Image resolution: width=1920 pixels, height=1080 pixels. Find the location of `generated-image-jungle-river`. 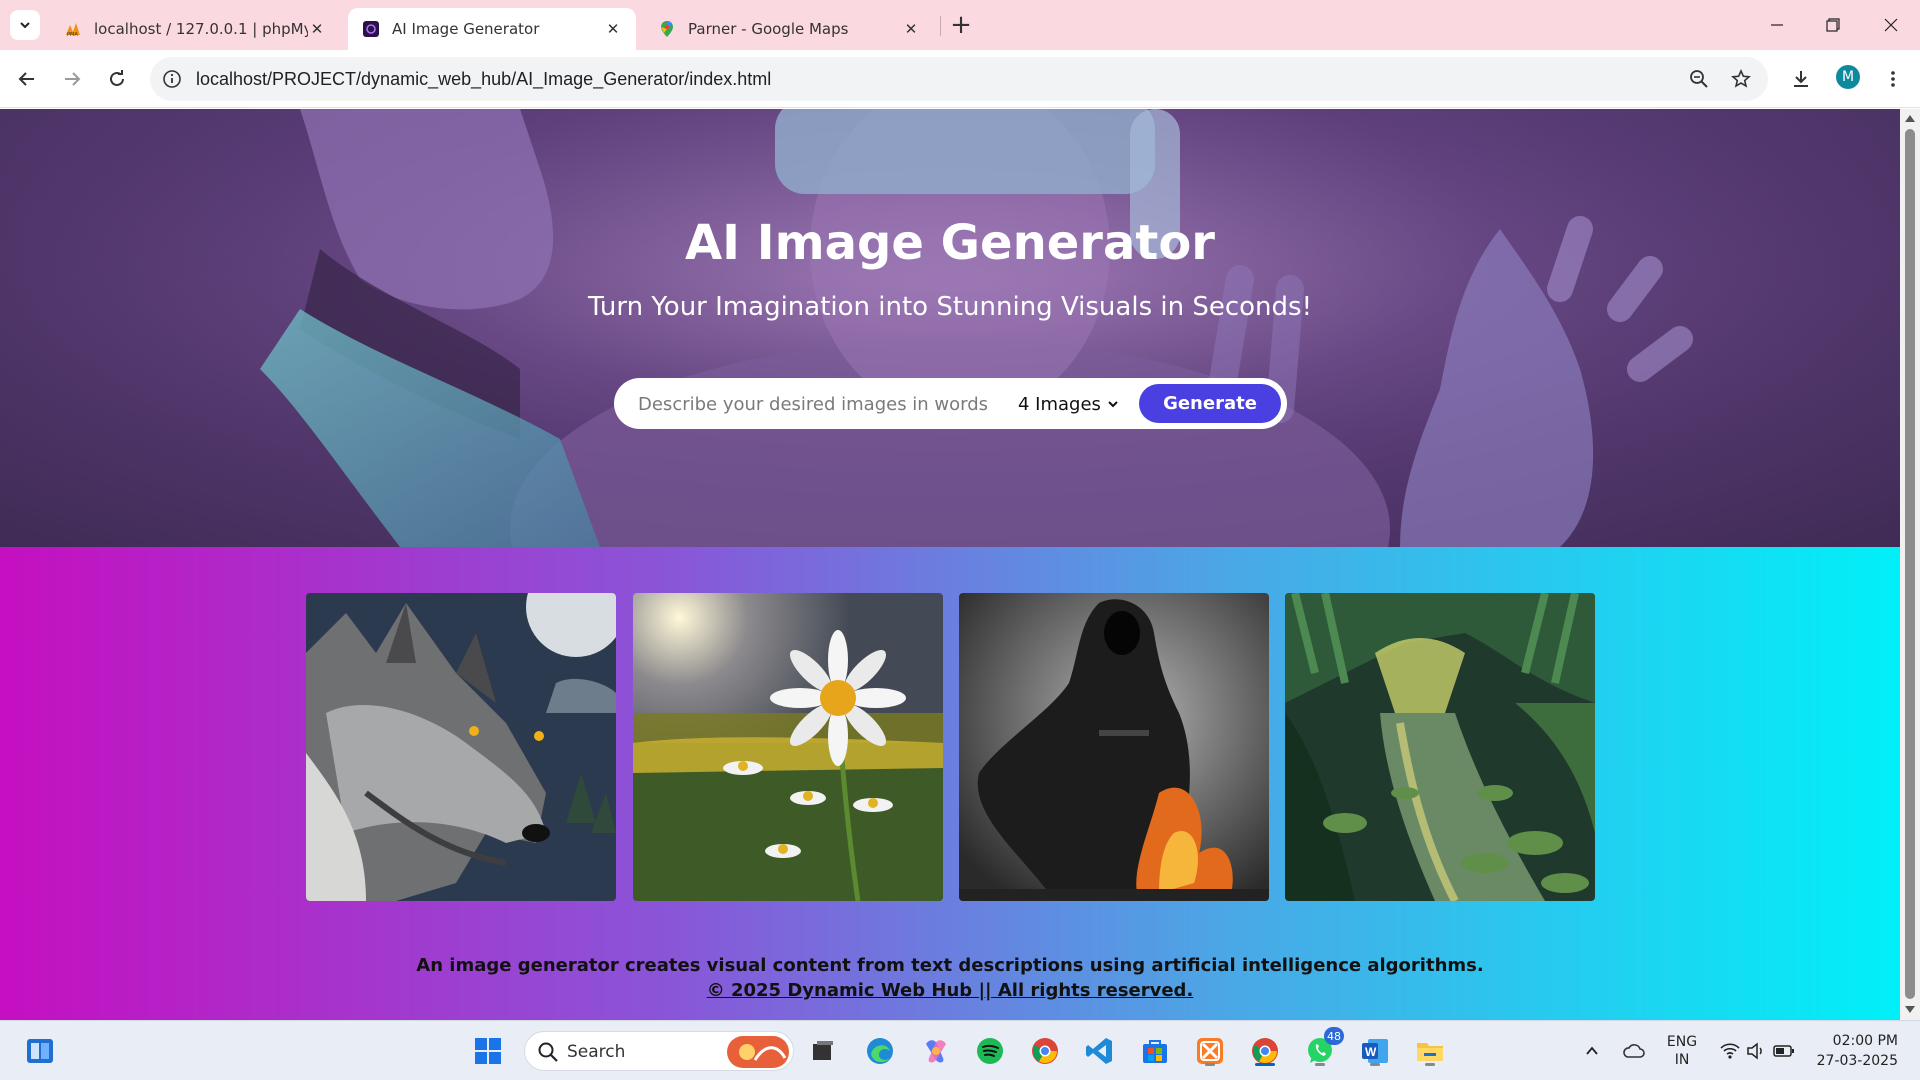

generated-image-jungle-river is located at coordinates (1440, 747).